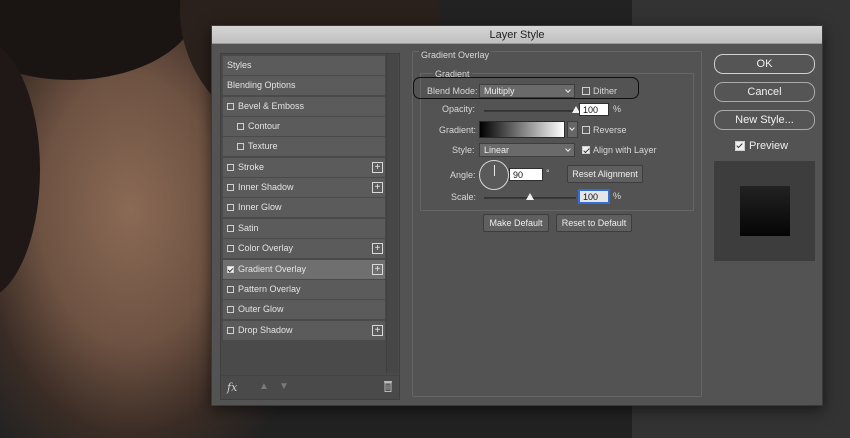 This screenshot has height=438, width=850. I want to click on add-inner-shadow-icon: +, so click(377, 188).